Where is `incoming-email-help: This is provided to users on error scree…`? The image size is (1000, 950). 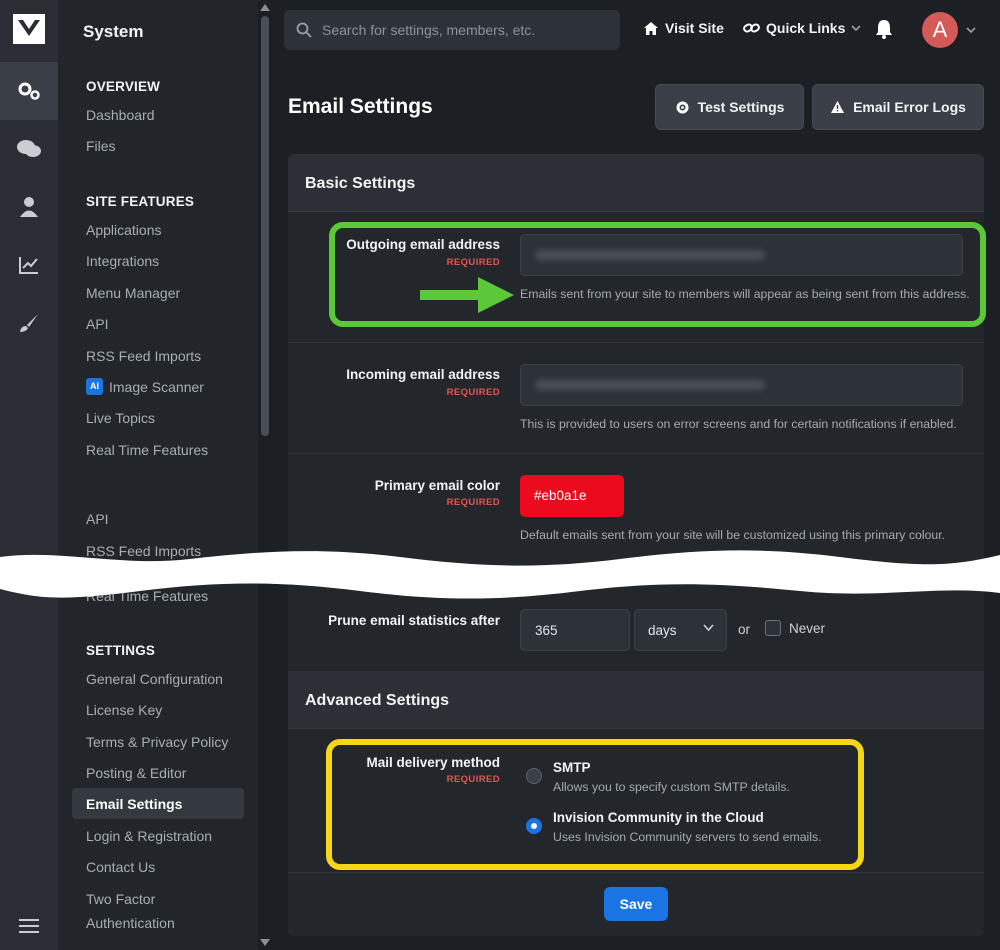
incoming-email-help: This is provided to users on error scree… is located at coordinates (738, 424).